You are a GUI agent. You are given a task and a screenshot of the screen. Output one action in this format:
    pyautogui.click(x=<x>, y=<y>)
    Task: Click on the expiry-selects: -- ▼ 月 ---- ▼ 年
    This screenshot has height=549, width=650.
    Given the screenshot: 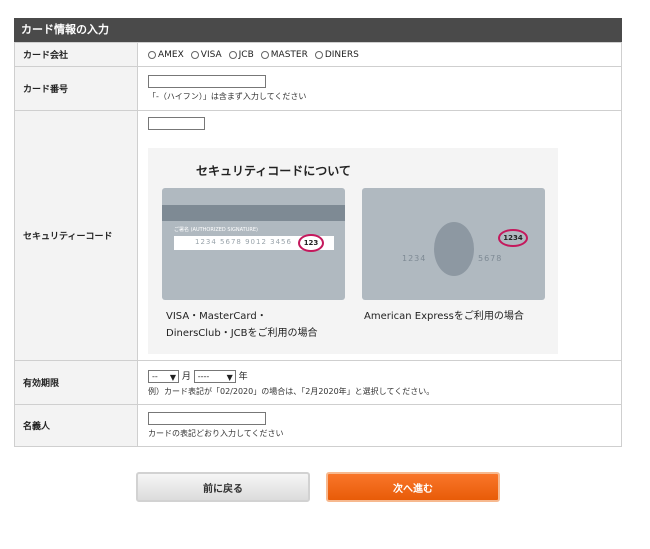 What is the action you would take?
    pyautogui.click(x=384, y=376)
    